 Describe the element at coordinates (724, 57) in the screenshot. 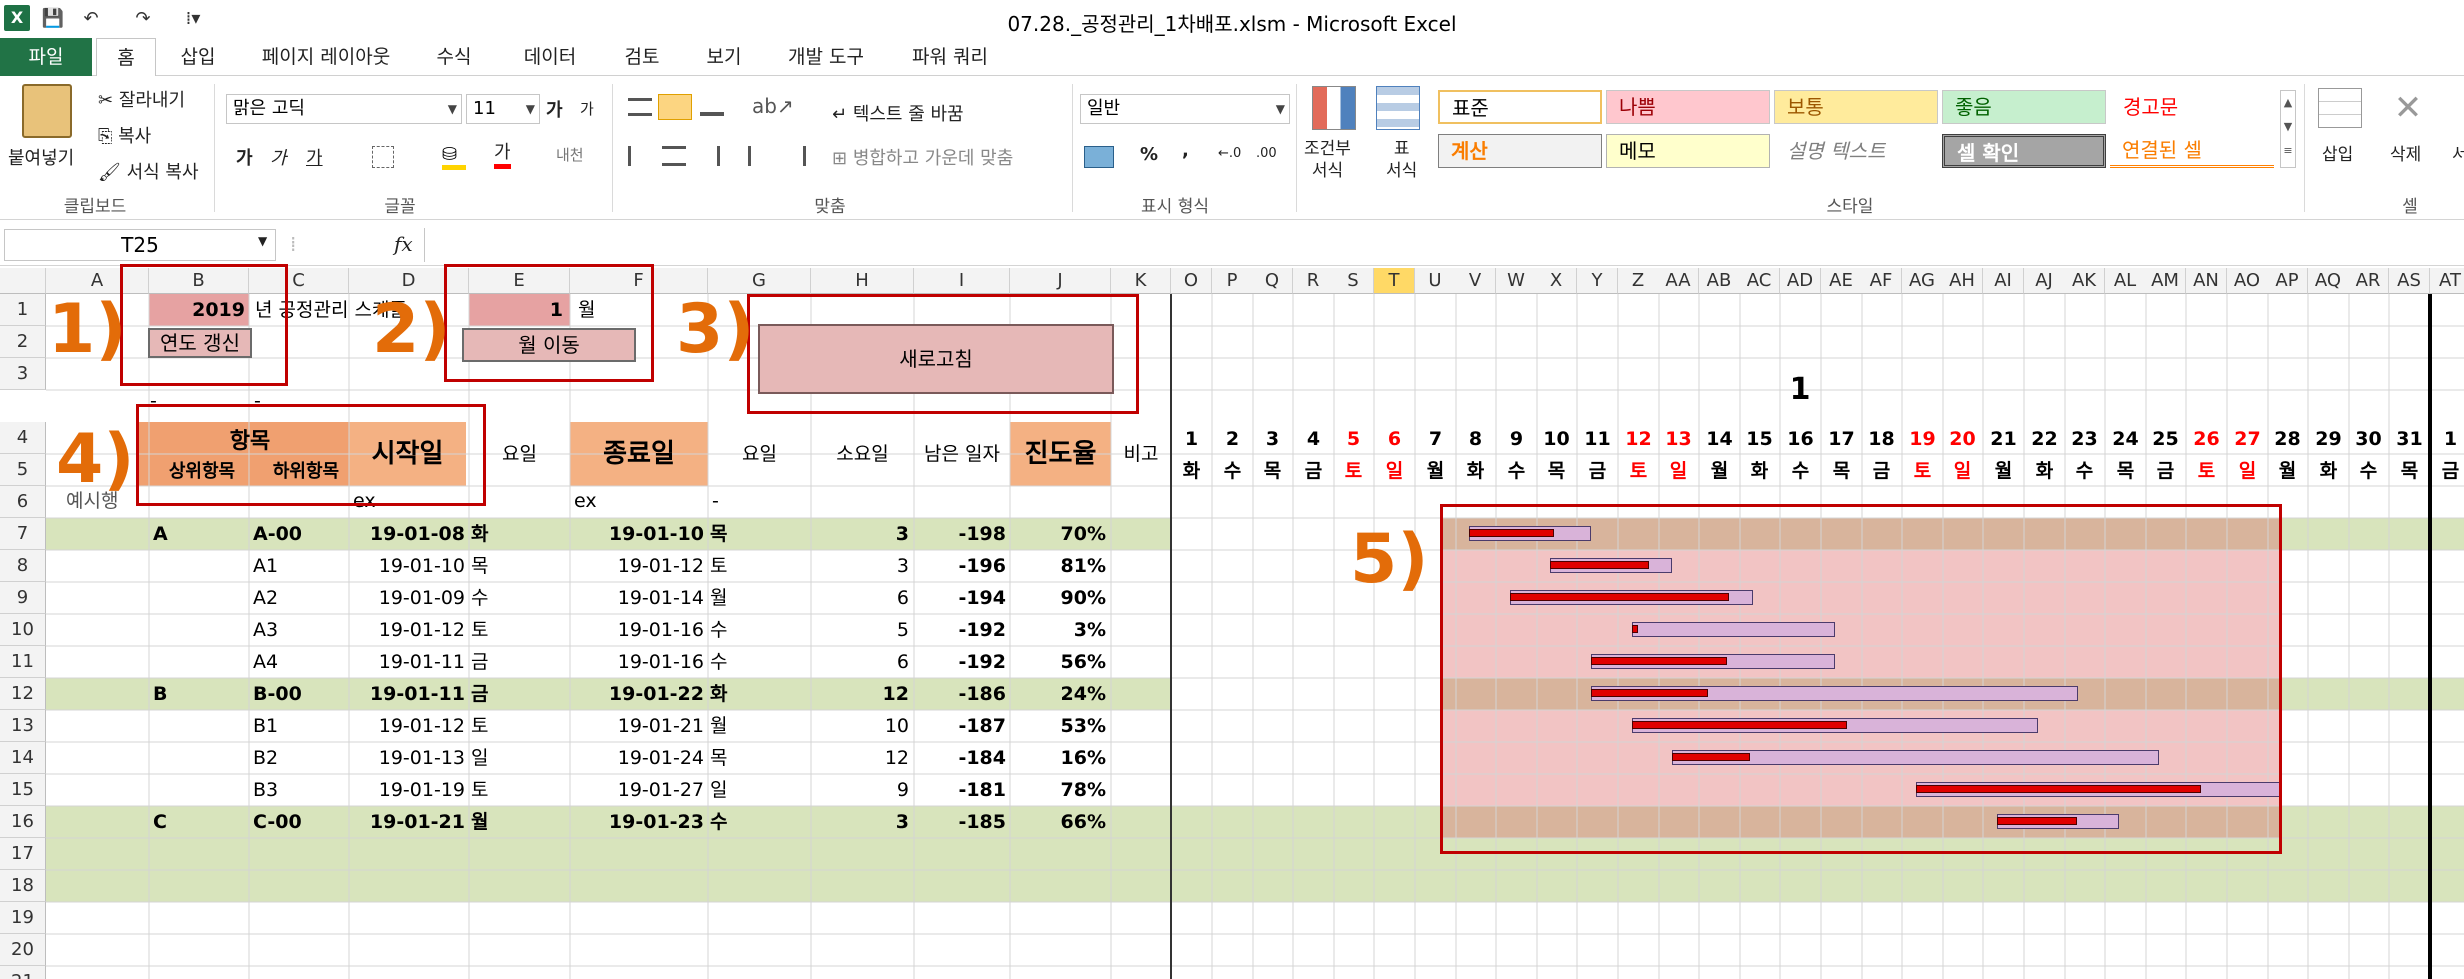

I see `tab-view: 보기` at that location.